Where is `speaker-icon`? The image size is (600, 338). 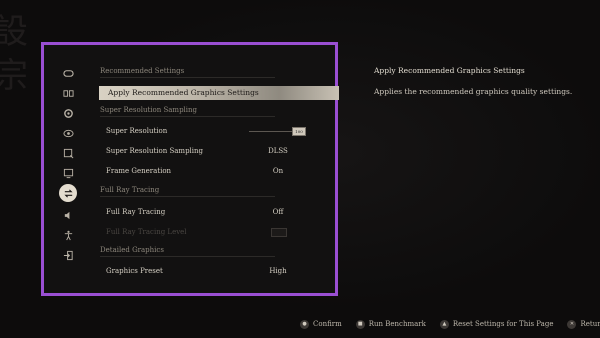
speaker-icon is located at coordinates (68, 215).